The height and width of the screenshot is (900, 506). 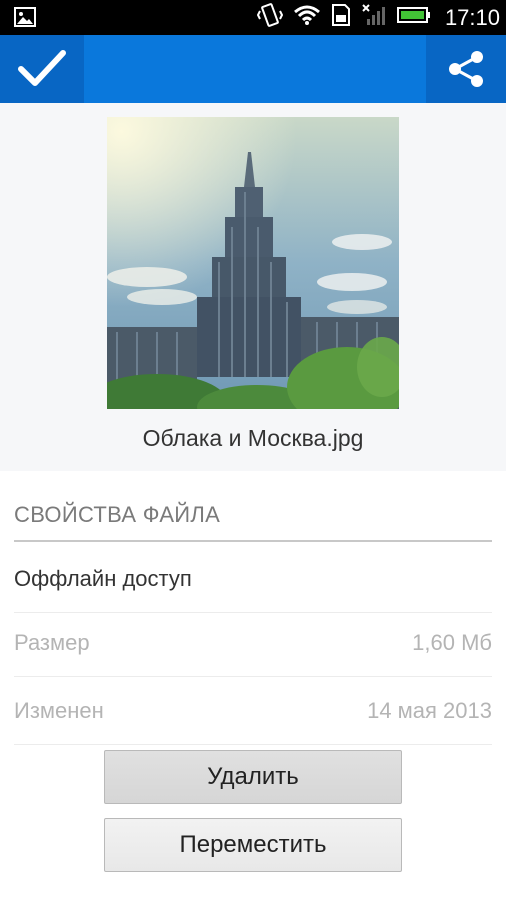 I want to click on share-button, so click(x=466, y=69).